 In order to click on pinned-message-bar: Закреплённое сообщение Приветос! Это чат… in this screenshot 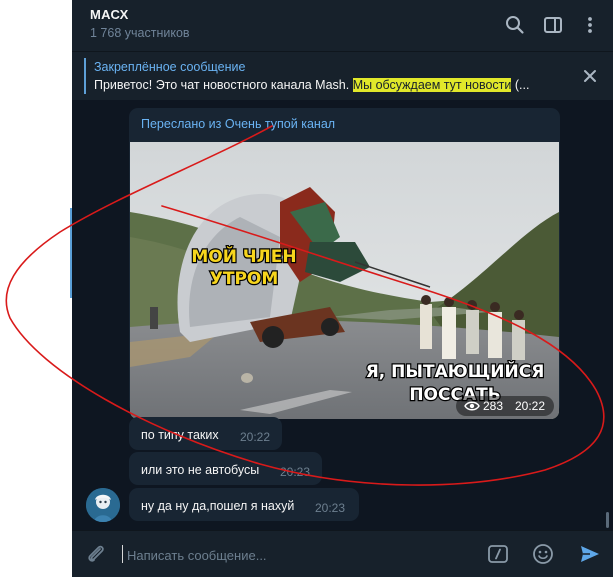, I will do `click(342, 76)`.